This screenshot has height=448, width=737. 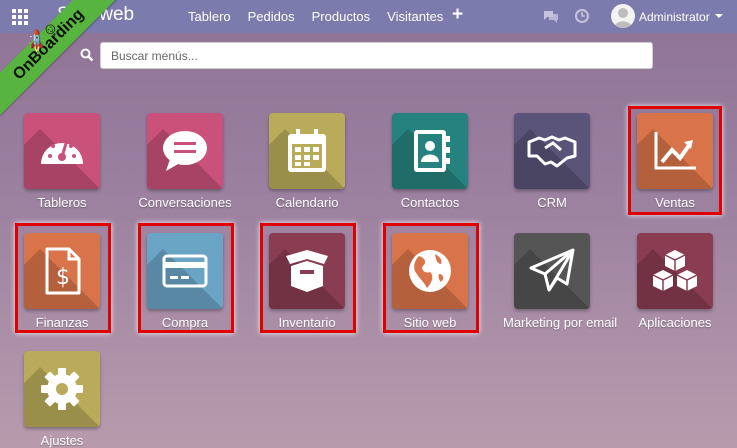 What do you see at coordinates (675, 322) in the screenshot?
I see `app-label: Aplicaciones` at bounding box center [675, 322].